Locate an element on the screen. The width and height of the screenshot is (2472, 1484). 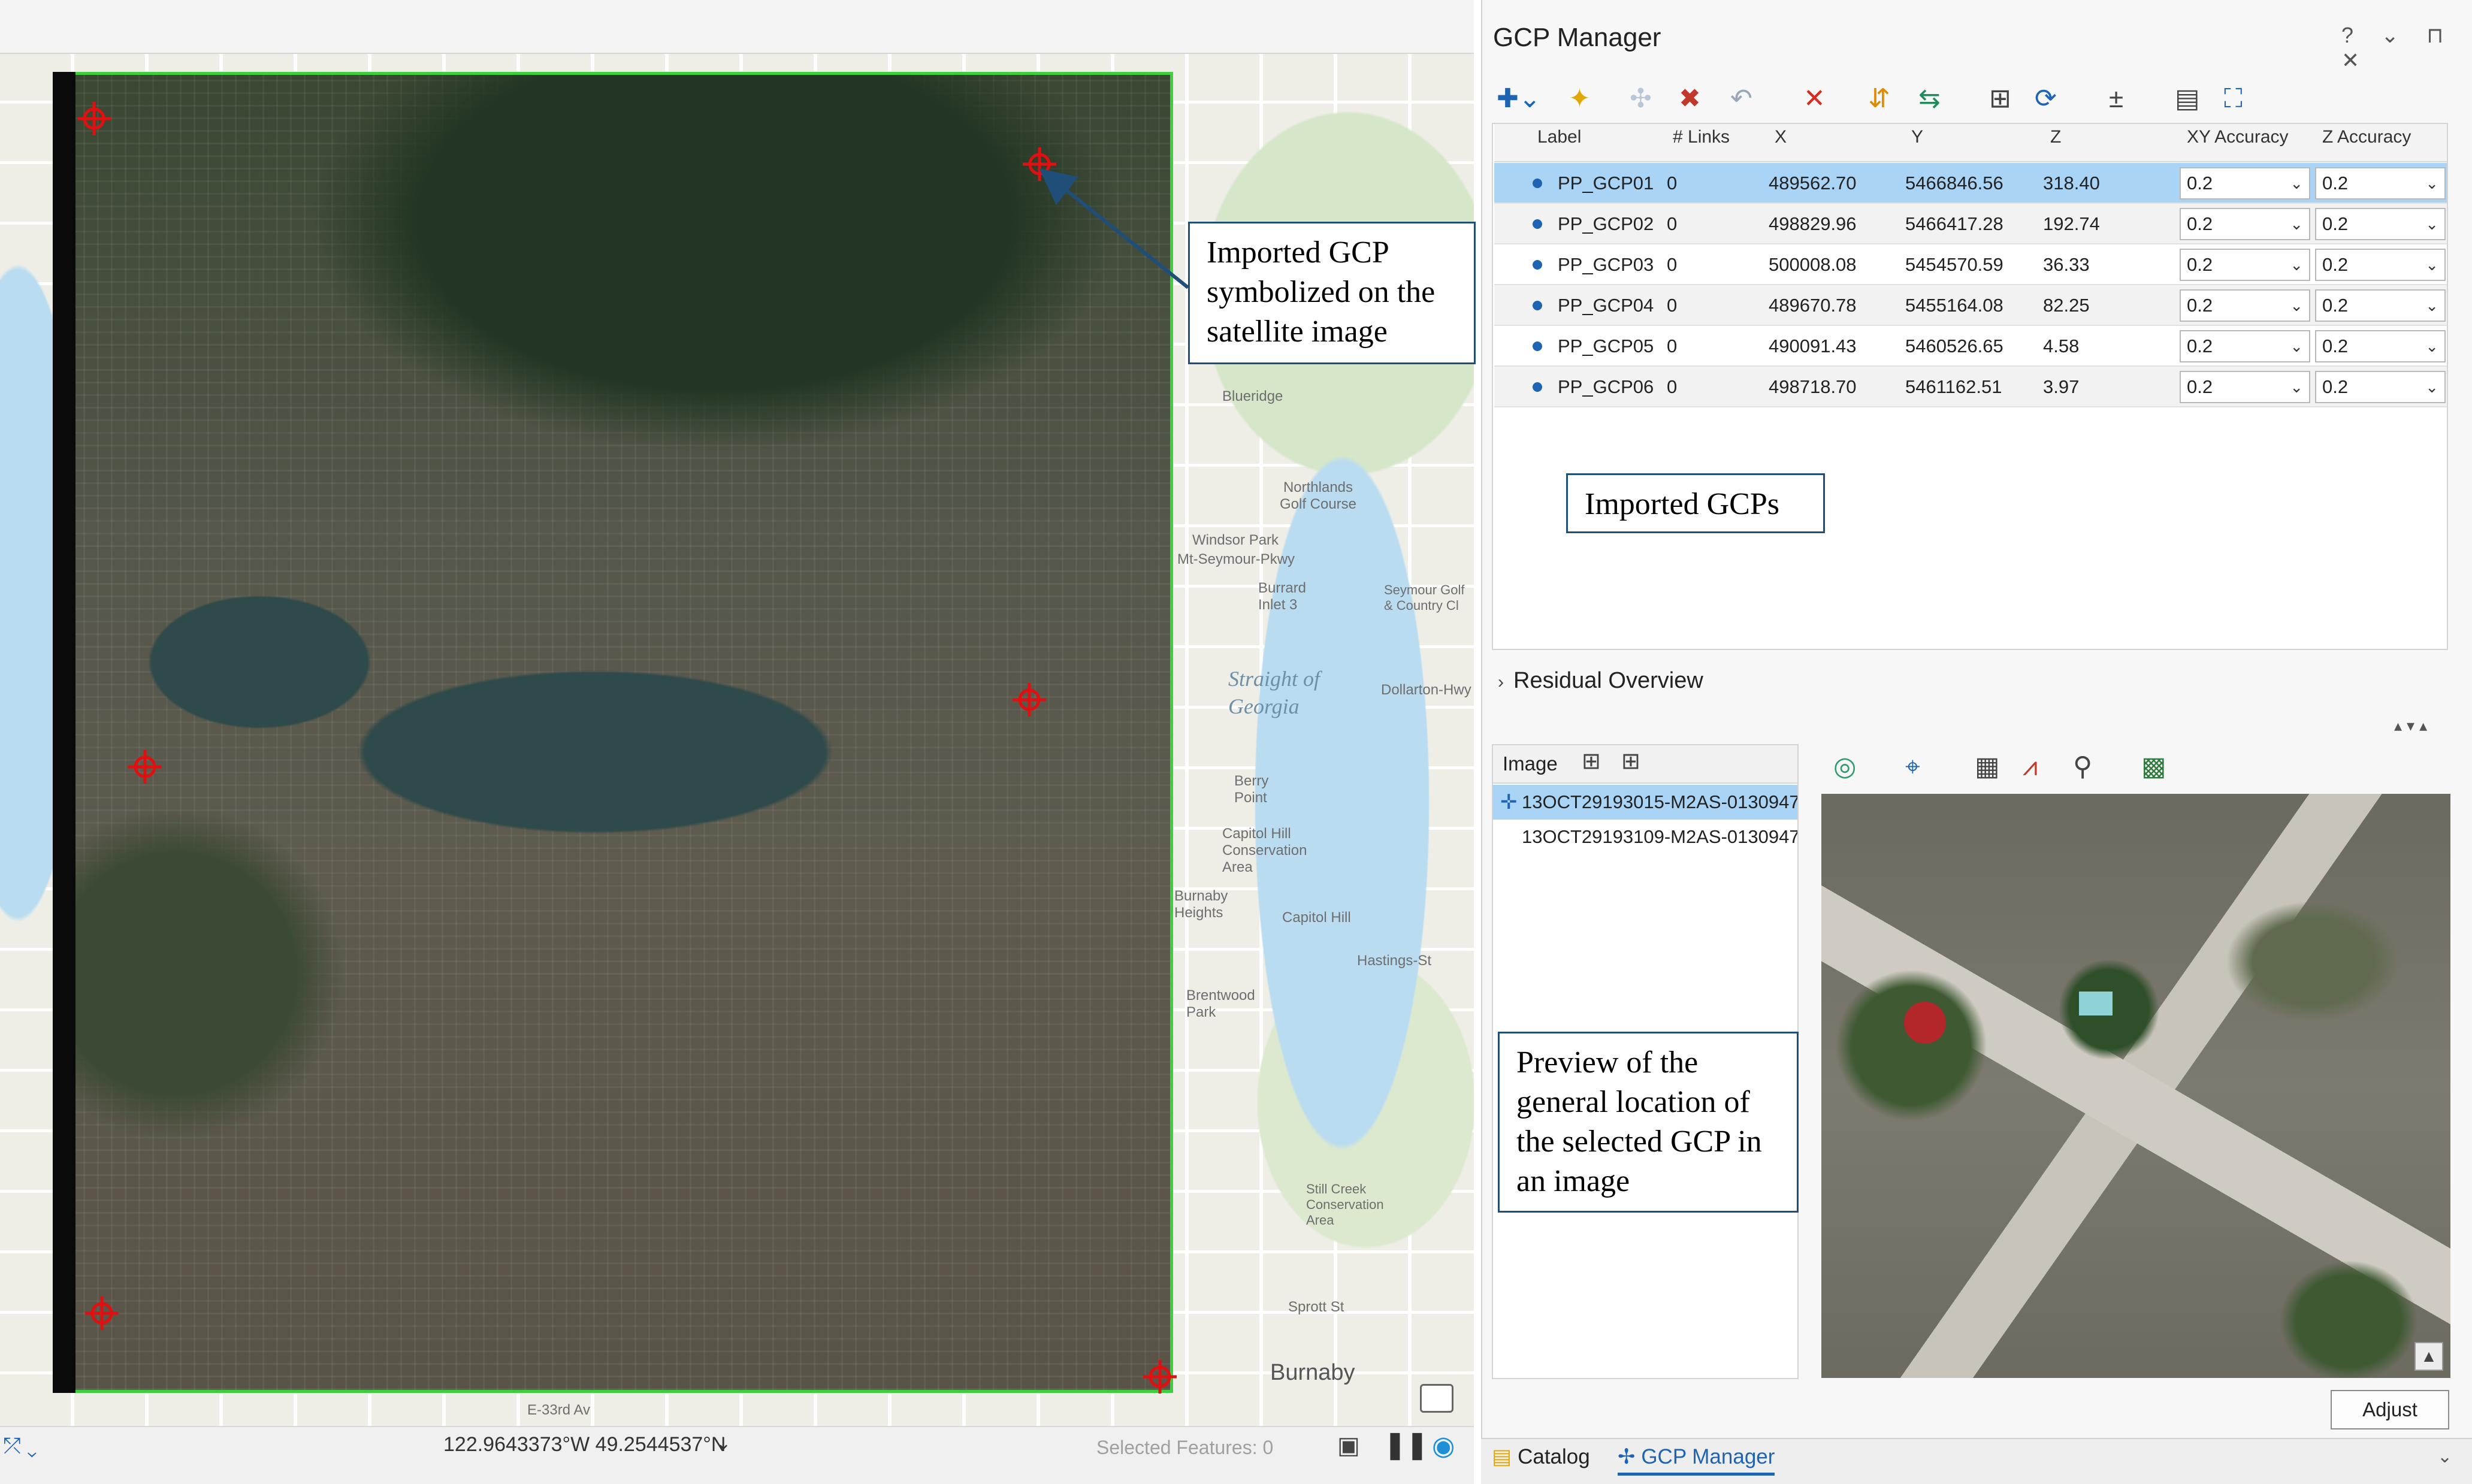
cell-z: 318.40 is located at coordinates (2071, 183).